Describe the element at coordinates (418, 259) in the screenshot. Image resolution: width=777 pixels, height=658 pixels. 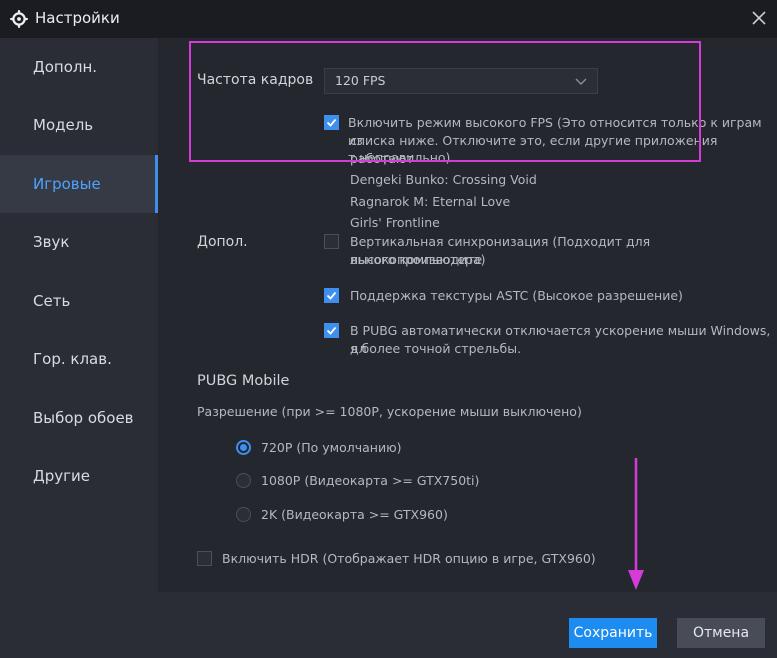
I see `vsync-text-line2: льного компьютера)` at that location.